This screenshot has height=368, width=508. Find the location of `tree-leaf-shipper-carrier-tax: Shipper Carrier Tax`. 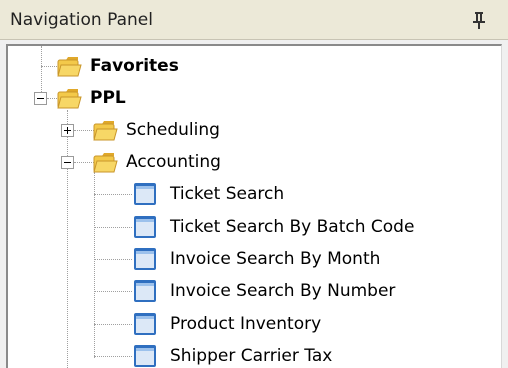

tree-leaf-shipper-carrier-tax: Shipper Carrier Tax is located at coordinates (232, 354).